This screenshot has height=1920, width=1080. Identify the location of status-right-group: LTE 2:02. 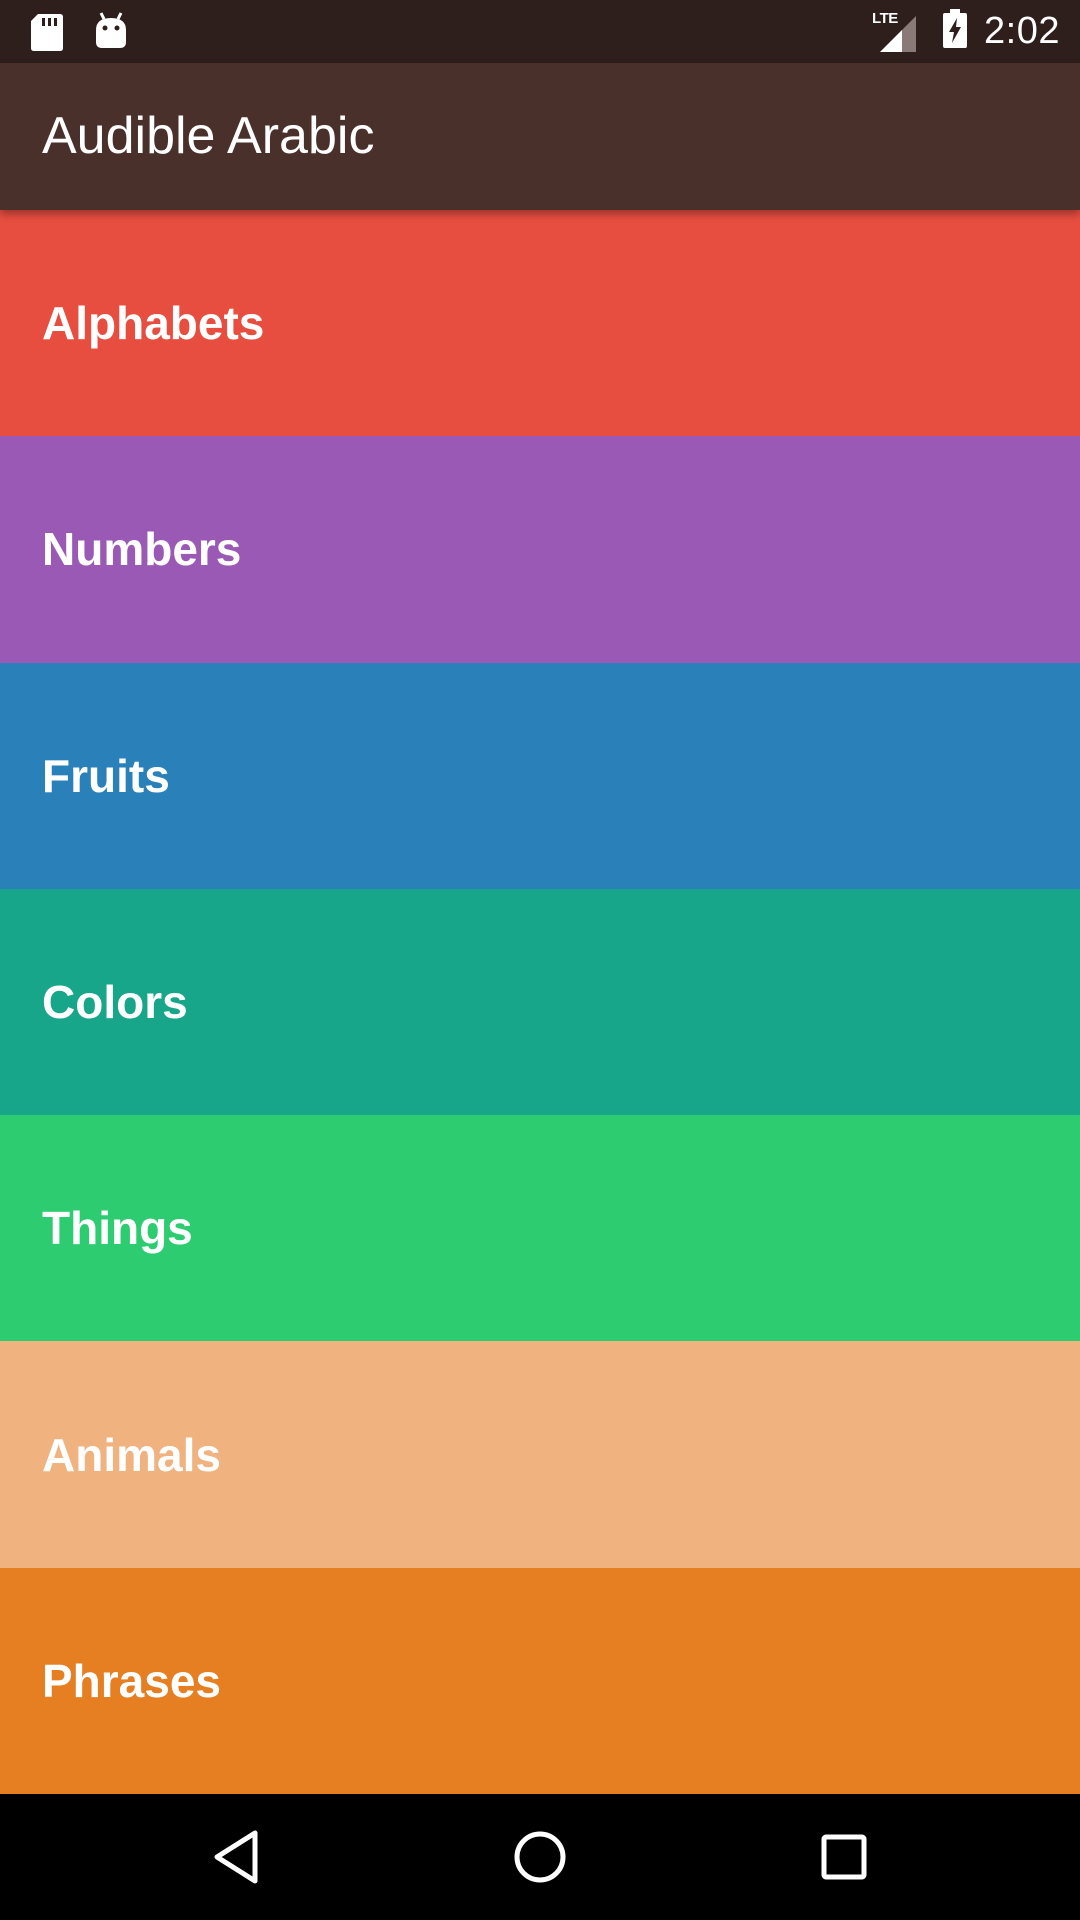
(966, 31).